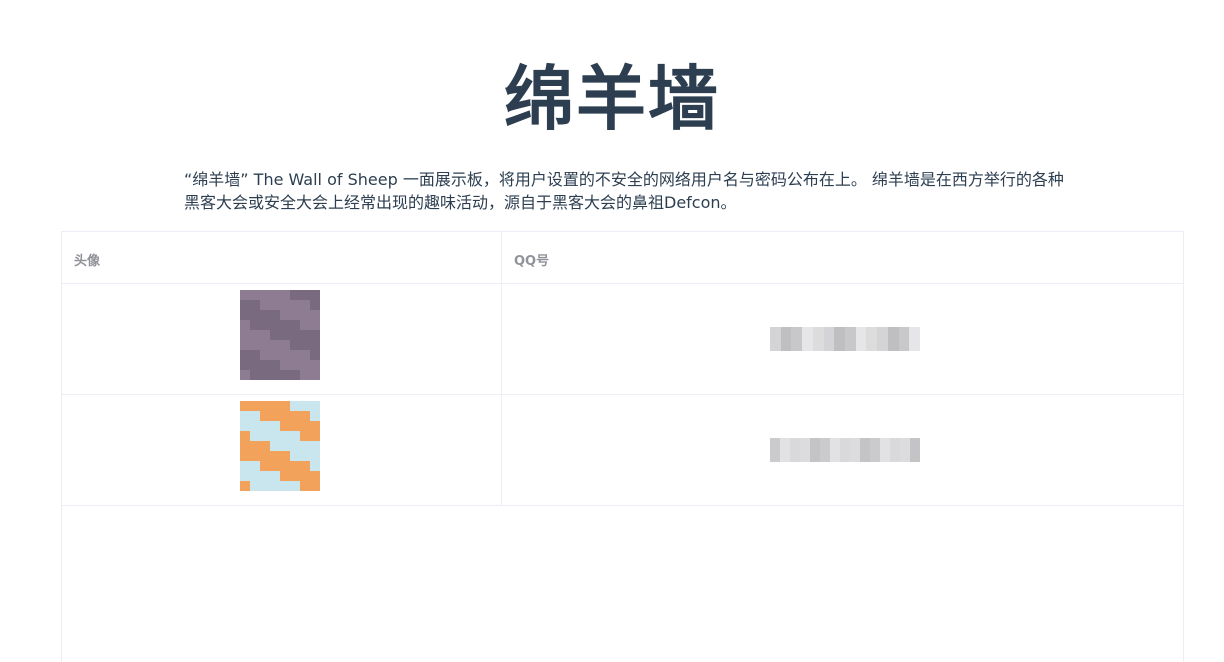 Image resolution: width=1224 pixels, height=662 pixels. What do you see at coordinates (532, 261) in the screenshot?
I see `header-qq-label: QQ号` at bounding box center [532, 261].